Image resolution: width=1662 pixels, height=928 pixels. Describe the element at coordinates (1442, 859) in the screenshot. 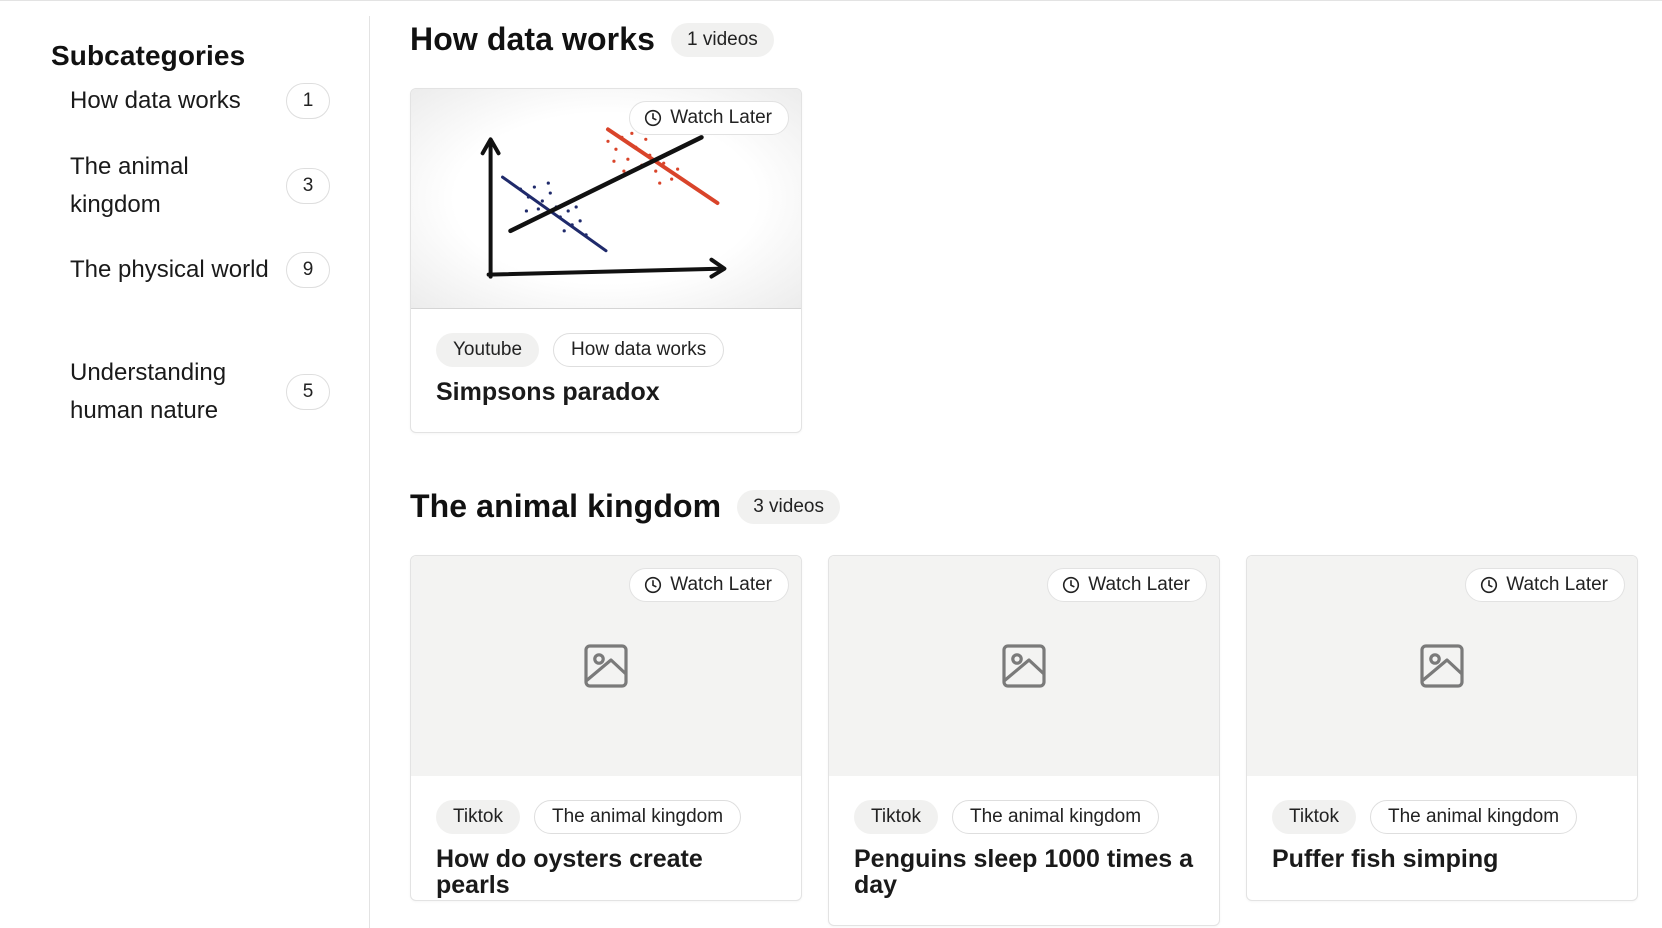

I see `video-title: Puffer fish simping` at that location.